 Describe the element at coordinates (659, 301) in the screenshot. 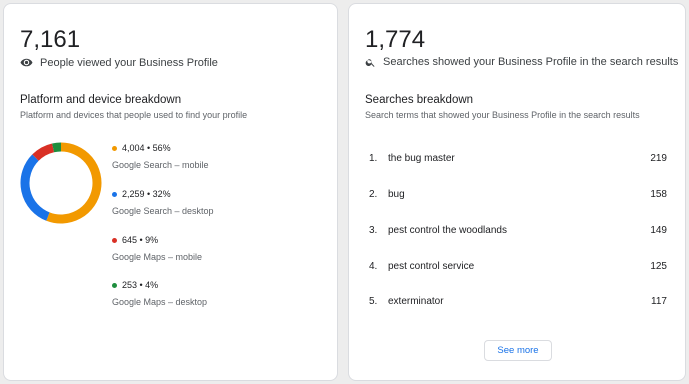

I see `search-term-count: 117` at that location.